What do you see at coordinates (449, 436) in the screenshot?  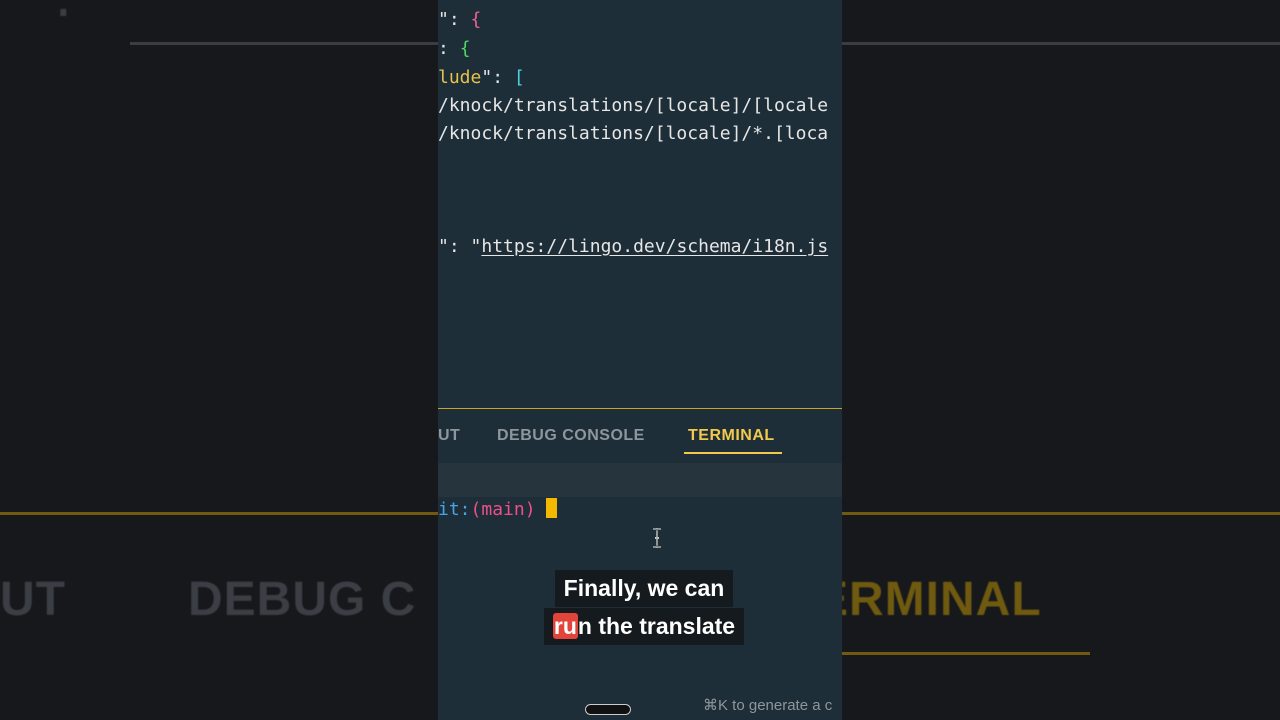 I see `tab-output: UT` at bounding box center [449, 436].